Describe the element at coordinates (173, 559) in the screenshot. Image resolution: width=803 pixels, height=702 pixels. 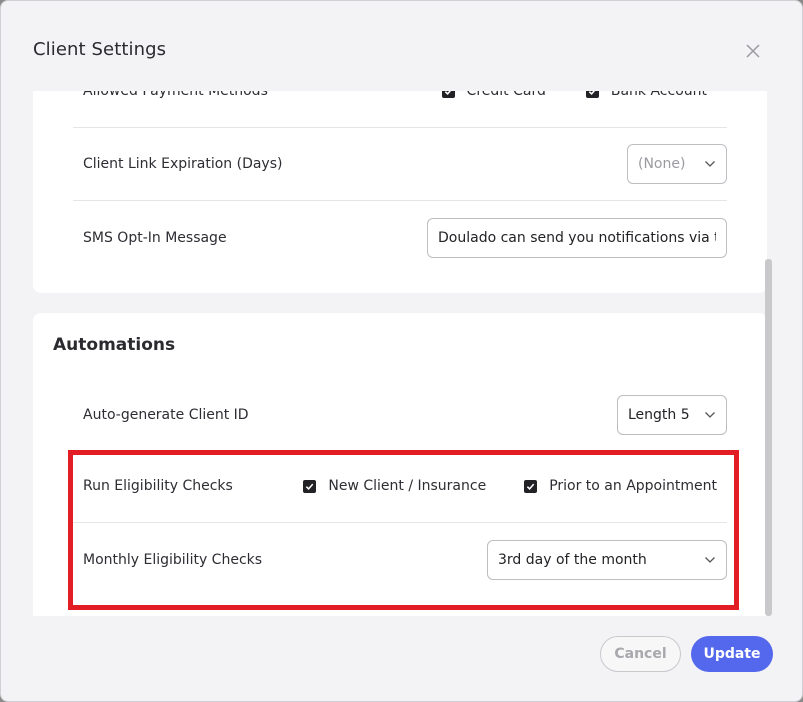
I see `monthly-eligibility-label: Monthly Eligibility Checks` at that location.